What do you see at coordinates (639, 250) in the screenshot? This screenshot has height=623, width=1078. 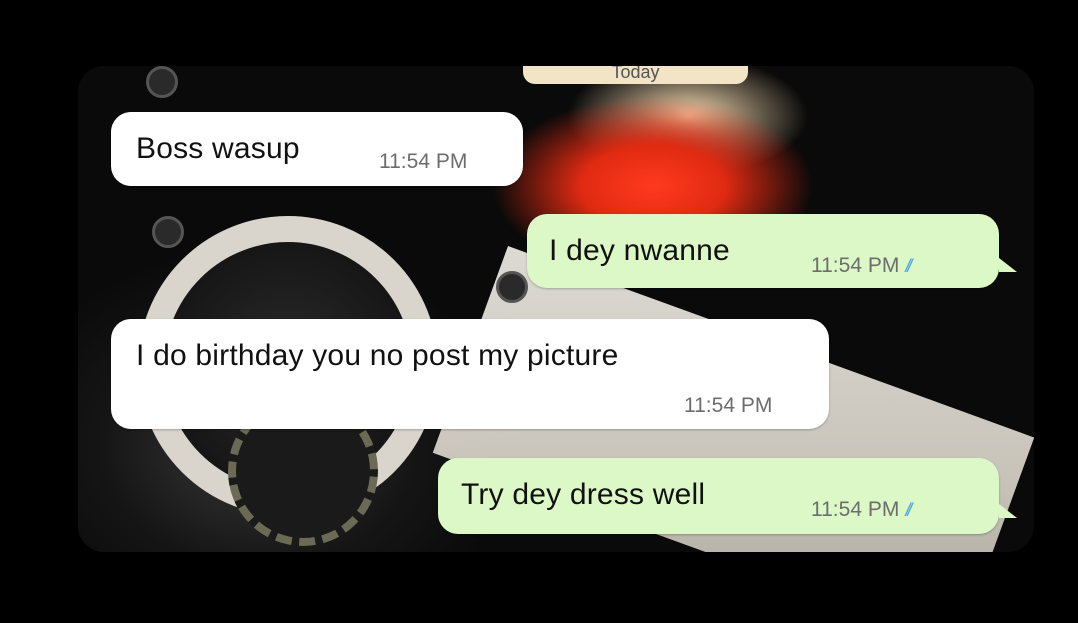 I see `message-text: I dey nwanne` at bounding box center [639, 250].